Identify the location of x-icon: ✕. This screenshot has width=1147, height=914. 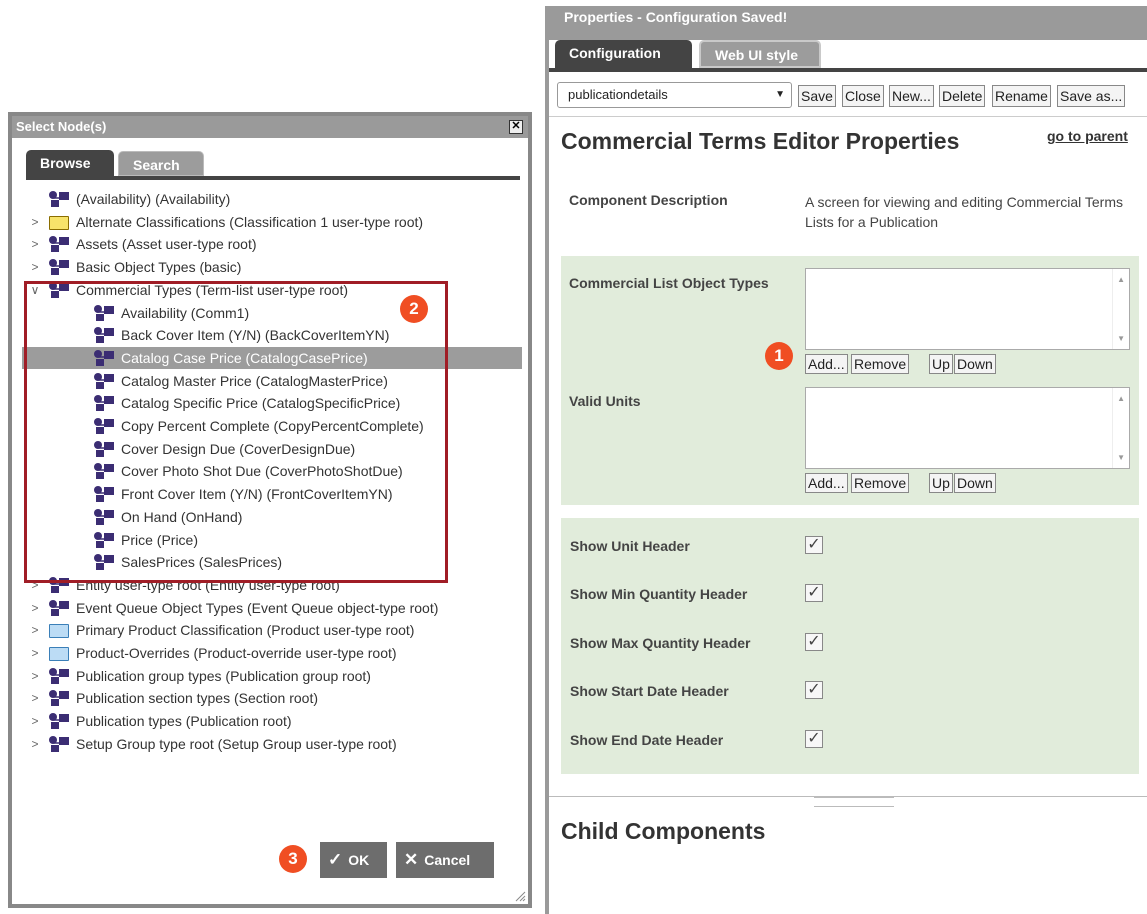
(411, 859).